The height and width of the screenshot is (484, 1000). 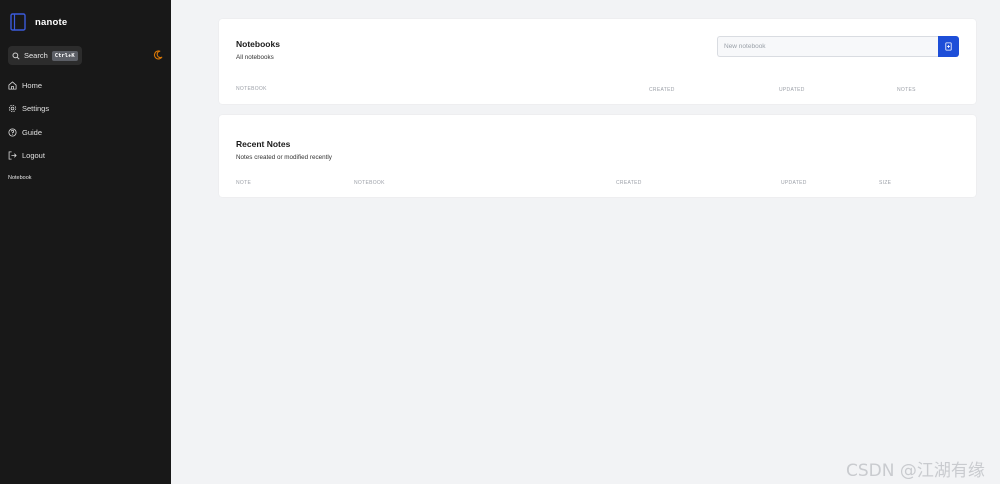 I want to click on app-name: nanote, so click(x=51, y=22).